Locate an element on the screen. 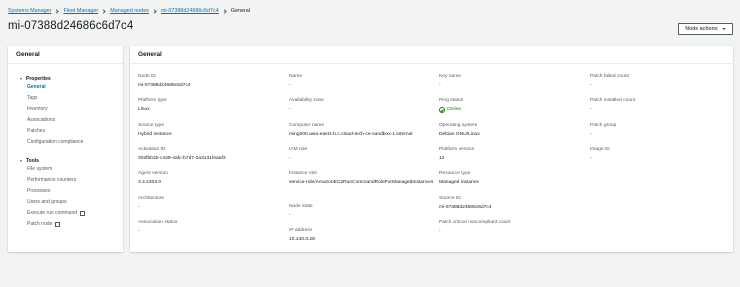 This screenshot has height=287, width=740. field-agent-version: Agent version 3.2.2303.0 is located at coordinates (210, 178).